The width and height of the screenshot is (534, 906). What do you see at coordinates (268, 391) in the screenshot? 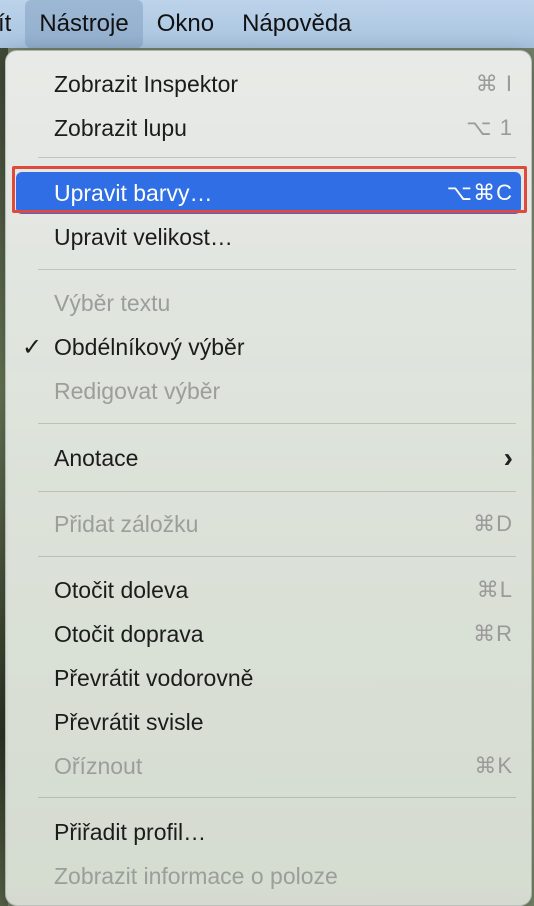
I see `menu-item-redact-selection: Redigovat výběr` at bounding box center [268, 391].